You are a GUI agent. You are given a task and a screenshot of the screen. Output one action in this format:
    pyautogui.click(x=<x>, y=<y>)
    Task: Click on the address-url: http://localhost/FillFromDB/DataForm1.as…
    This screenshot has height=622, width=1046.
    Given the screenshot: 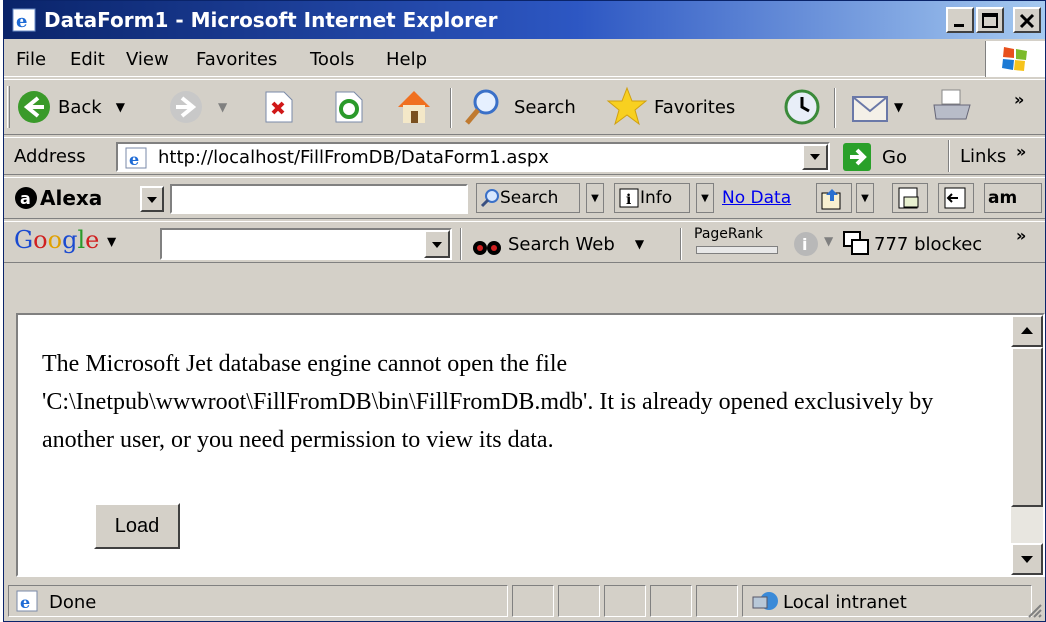 What is the action you would take?
    pyautogui.click(x=353, y=157)
    